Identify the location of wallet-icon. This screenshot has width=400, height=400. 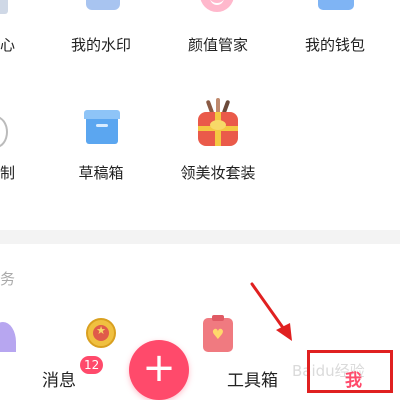
(336, 5).